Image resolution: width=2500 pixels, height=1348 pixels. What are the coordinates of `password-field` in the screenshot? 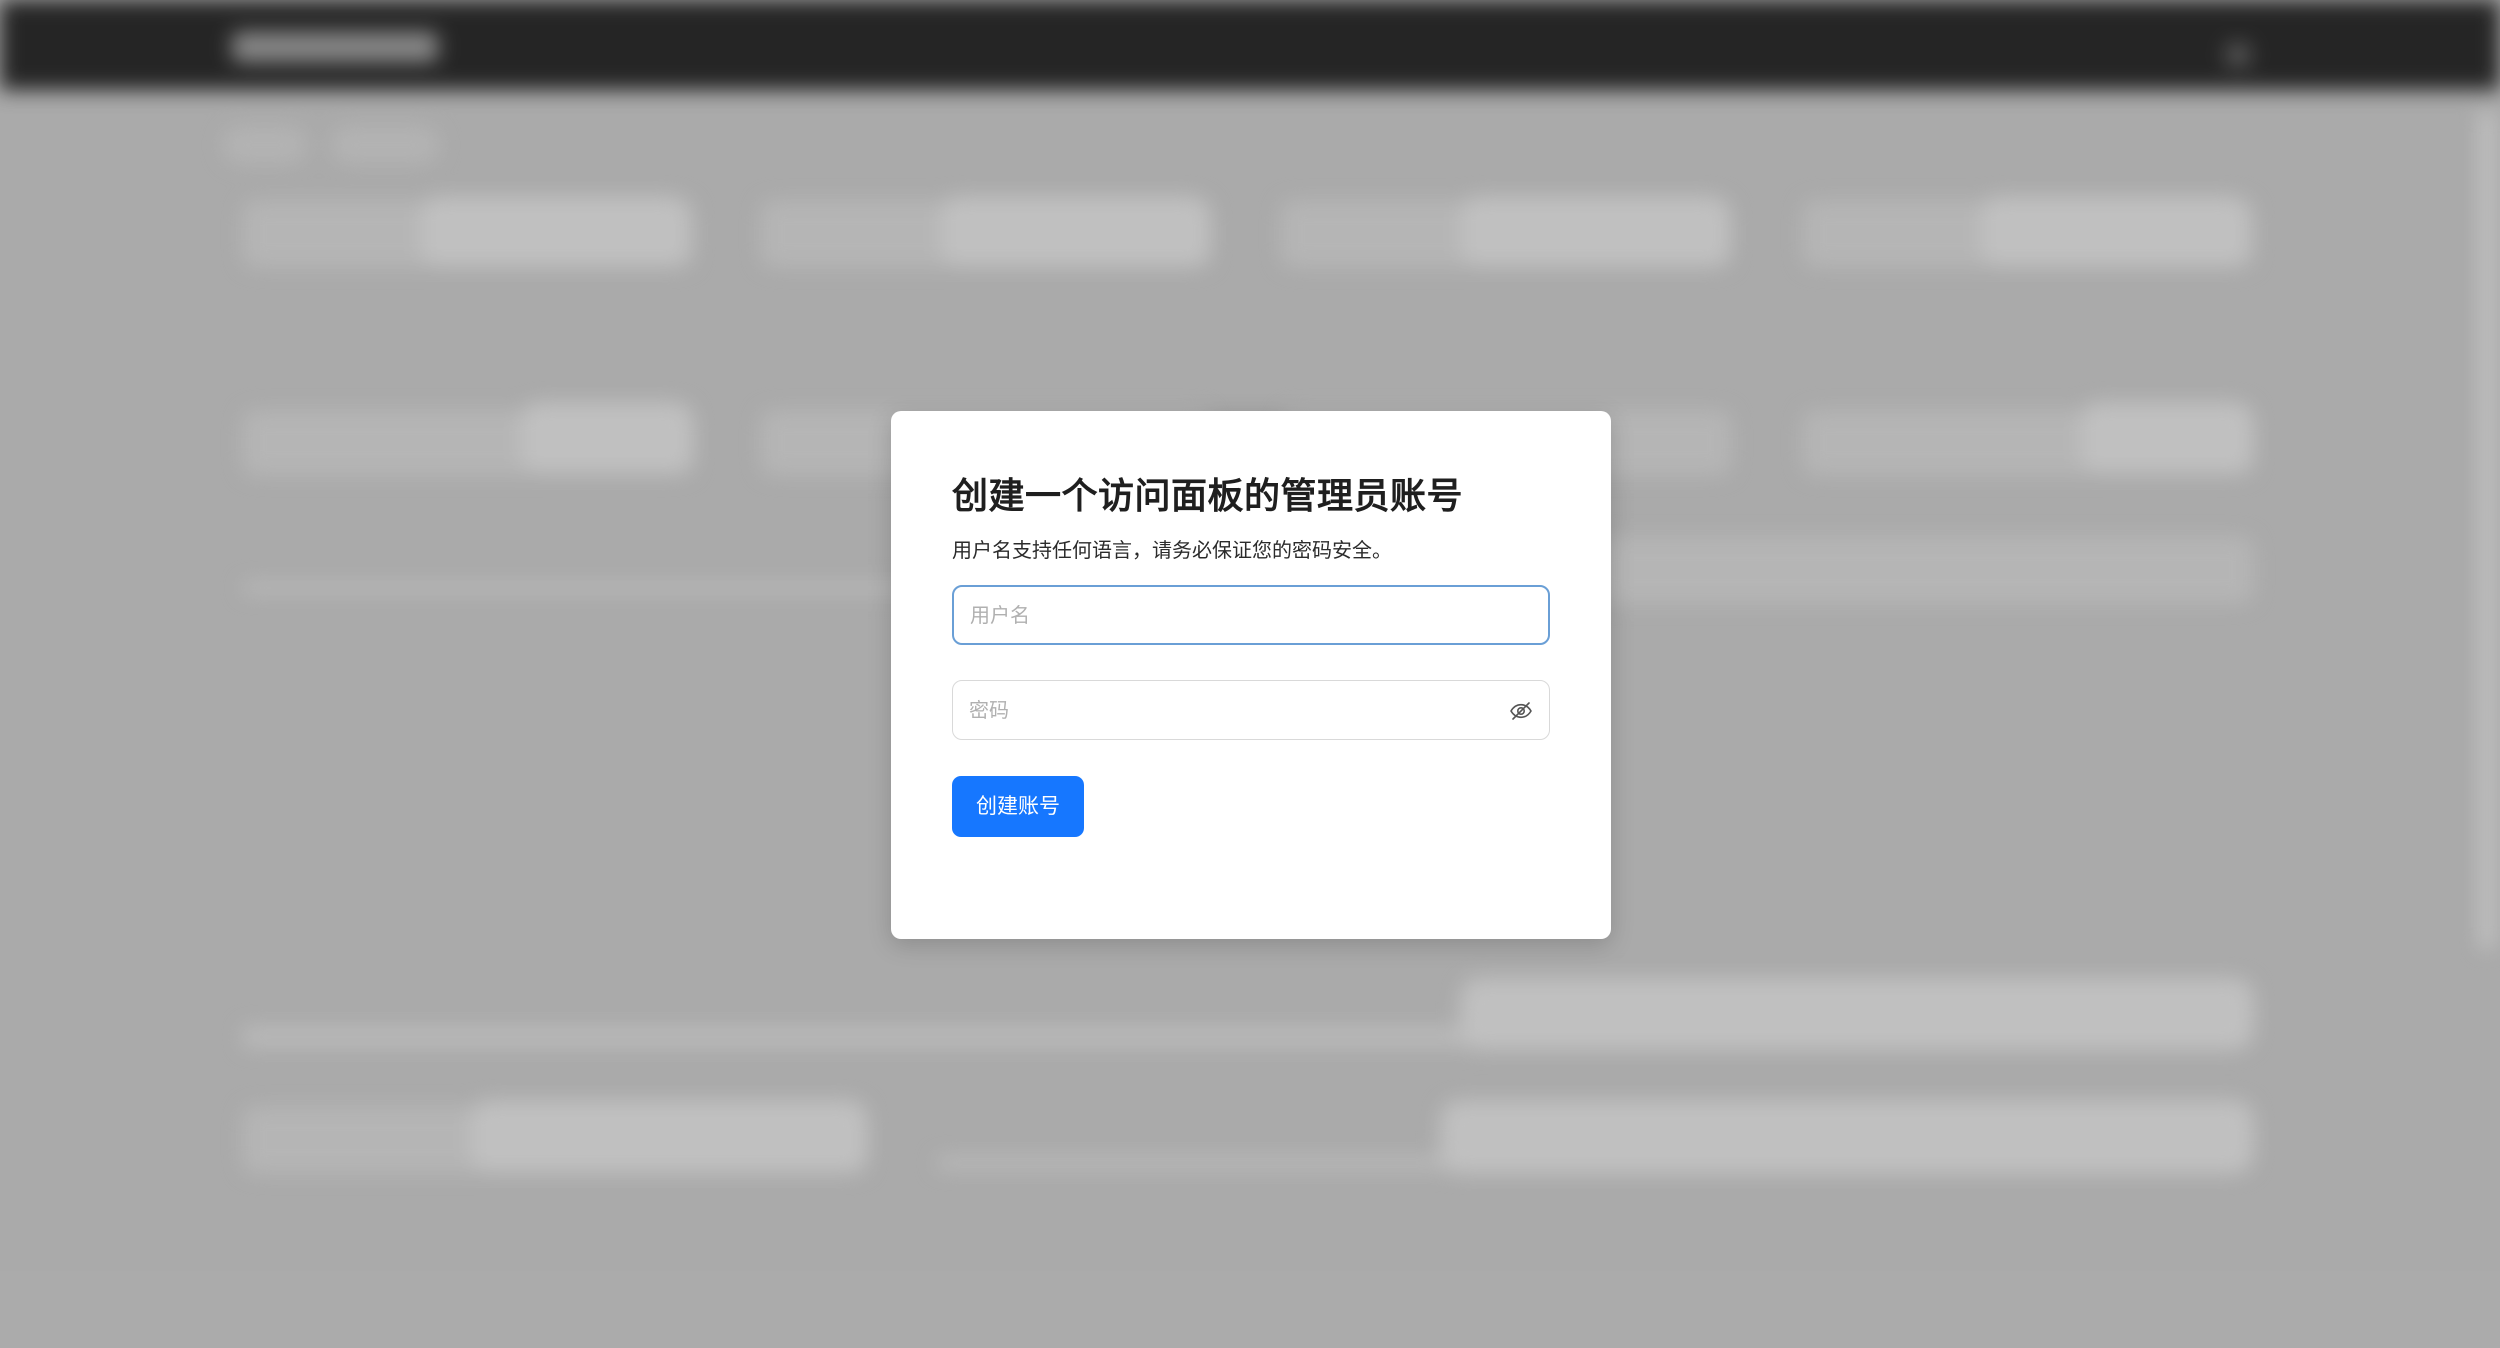 It's located at (1251, 710).